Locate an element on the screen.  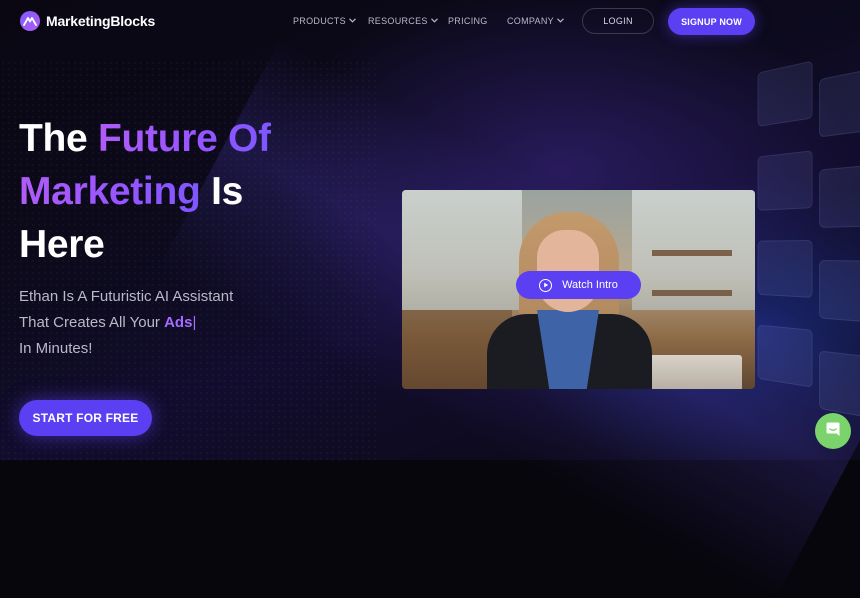
mountain-logo-icon is located at coordinates (30, 21).